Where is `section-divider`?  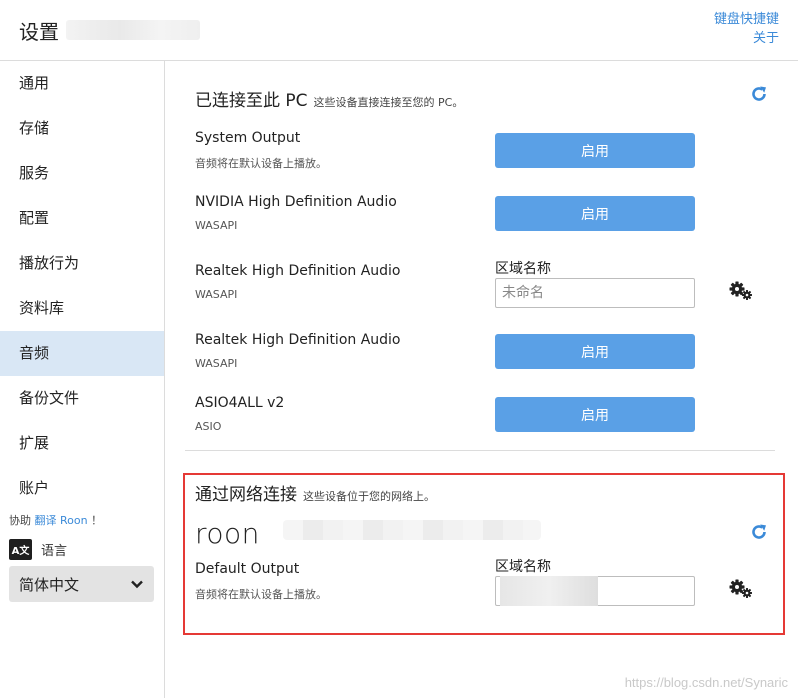 section-divider is located at coordinates (480, 450).